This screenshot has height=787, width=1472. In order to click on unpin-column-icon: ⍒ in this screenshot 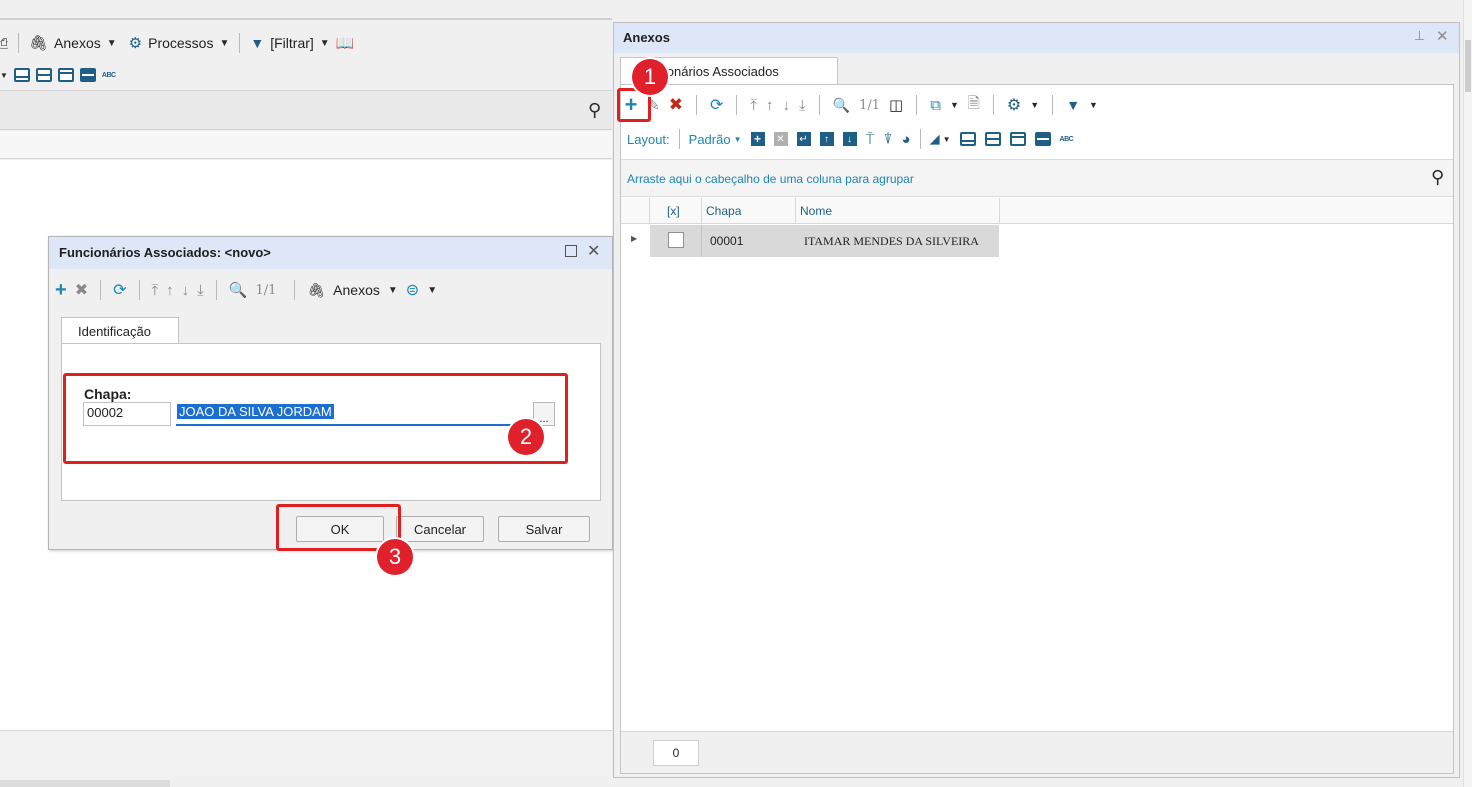, I will do `click(888, 139)`.